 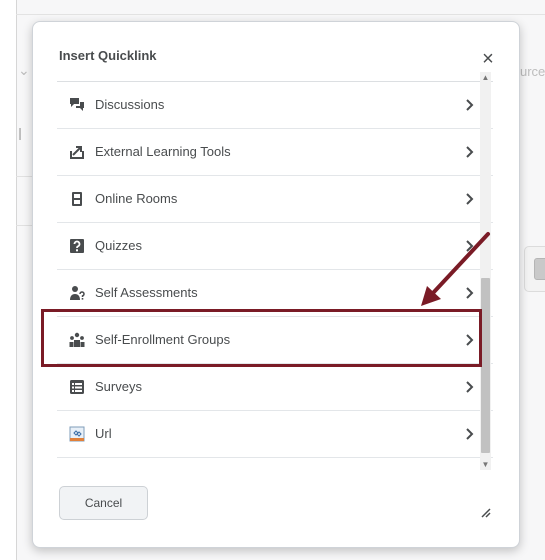 What do you see at coordinates (485, 464) in the screenshot?
I see `scroll-down-arrow-icon: ▼` at bounding box center [485, 464].